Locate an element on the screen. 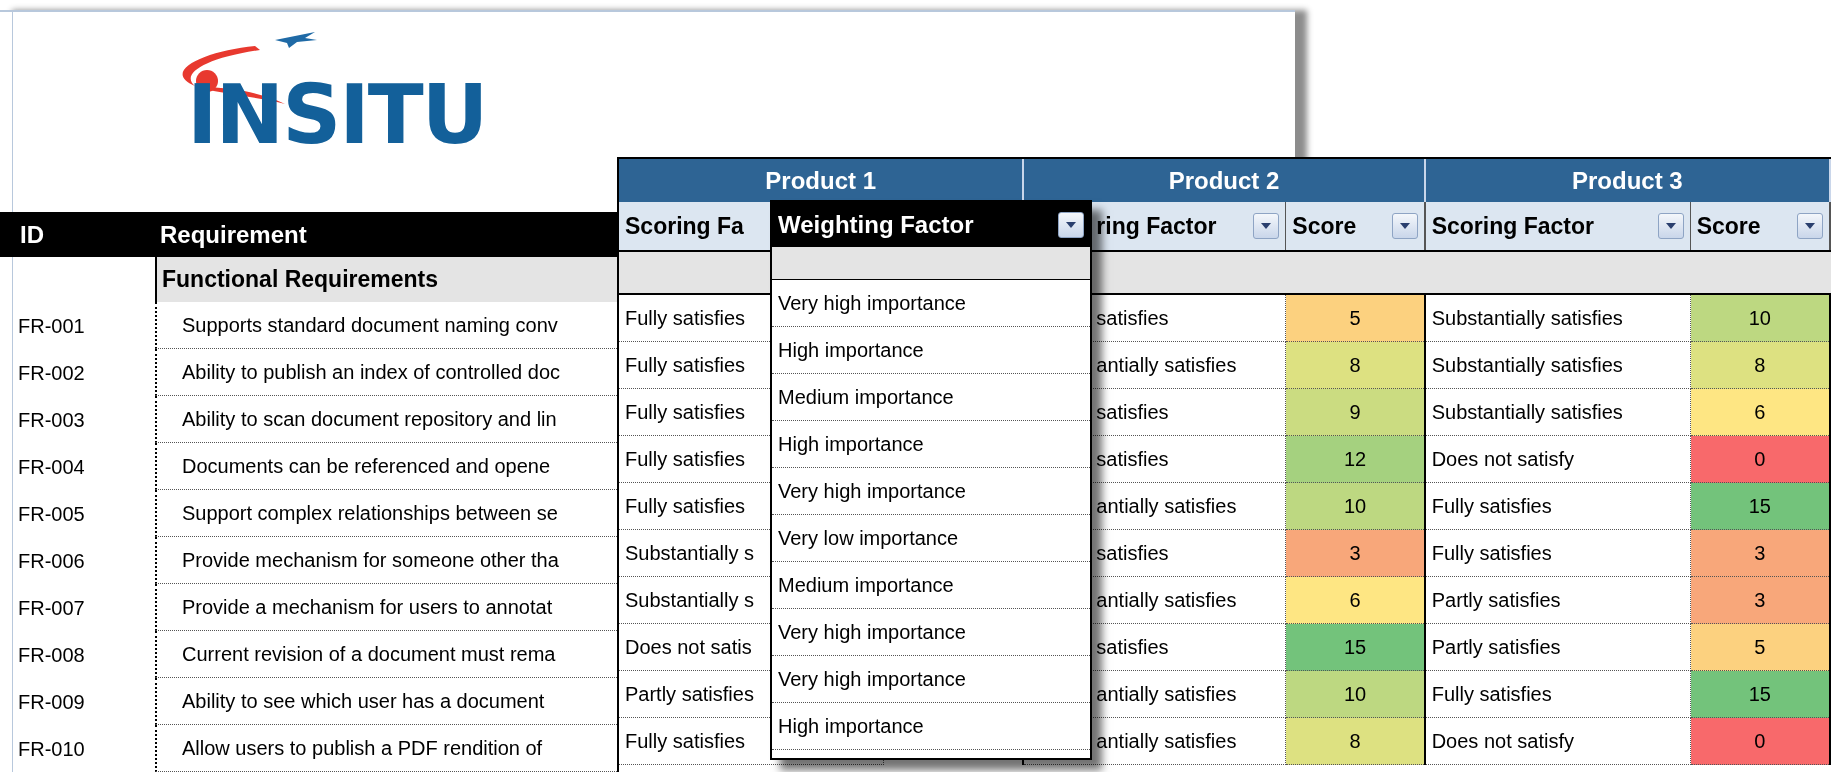 This screenshot has height=772, width=1831. column-header: Scoring Fa is located at coordinates (684, 226).